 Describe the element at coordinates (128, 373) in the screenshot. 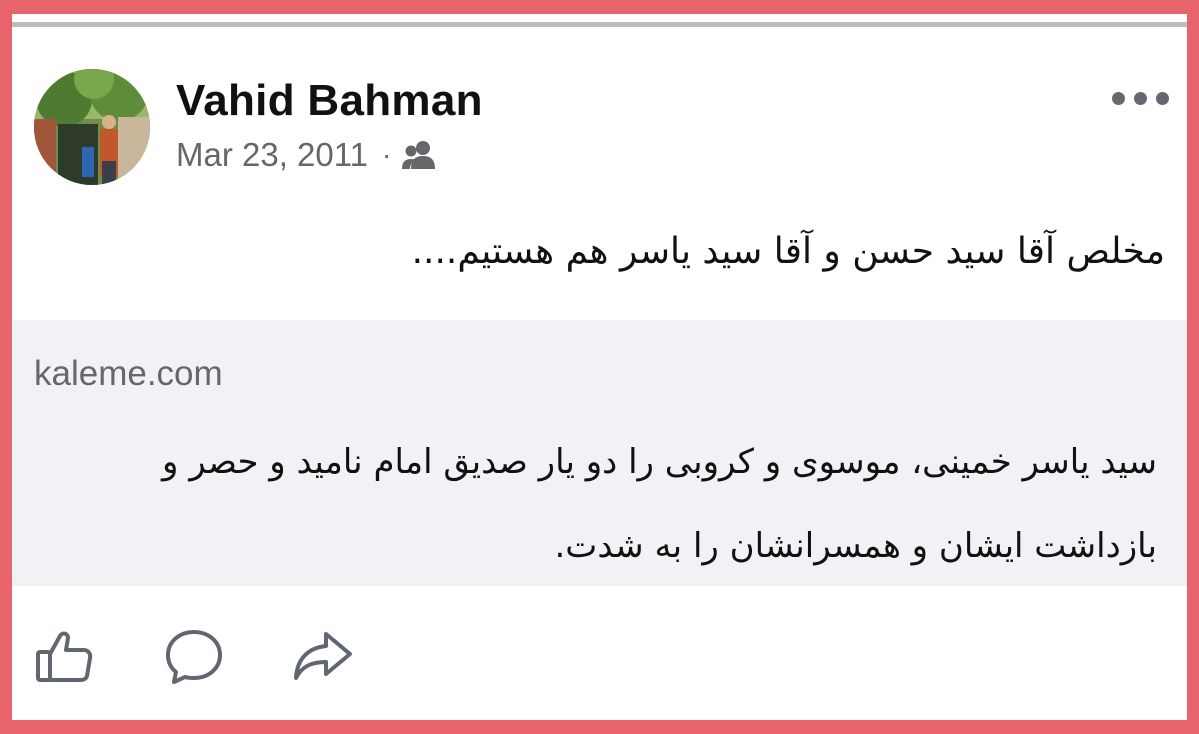

I see `link-domain: kaleme.com` at that location.